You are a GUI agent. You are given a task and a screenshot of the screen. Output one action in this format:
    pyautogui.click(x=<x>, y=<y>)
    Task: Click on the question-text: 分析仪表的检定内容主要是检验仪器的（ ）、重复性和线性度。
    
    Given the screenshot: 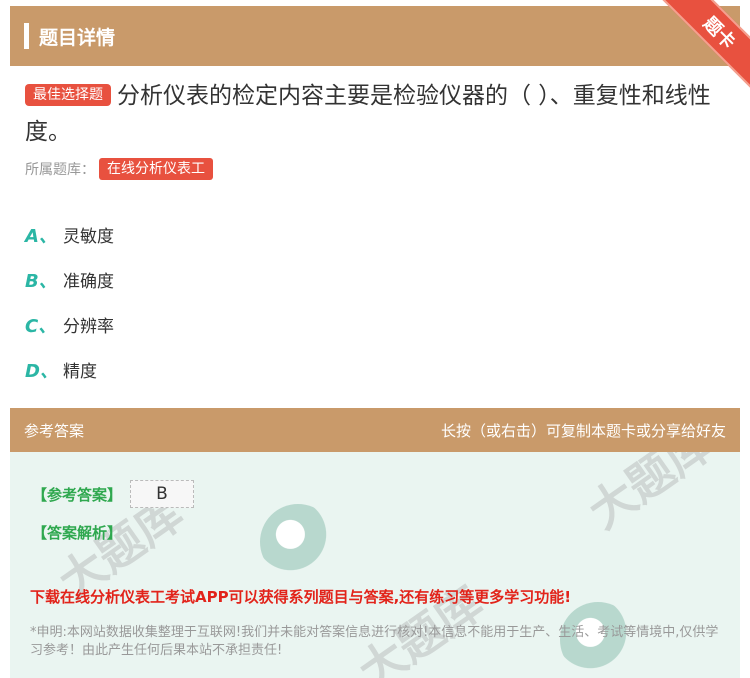 What is the action you would take?
    pyautogui.click(x=368, y=114)
    